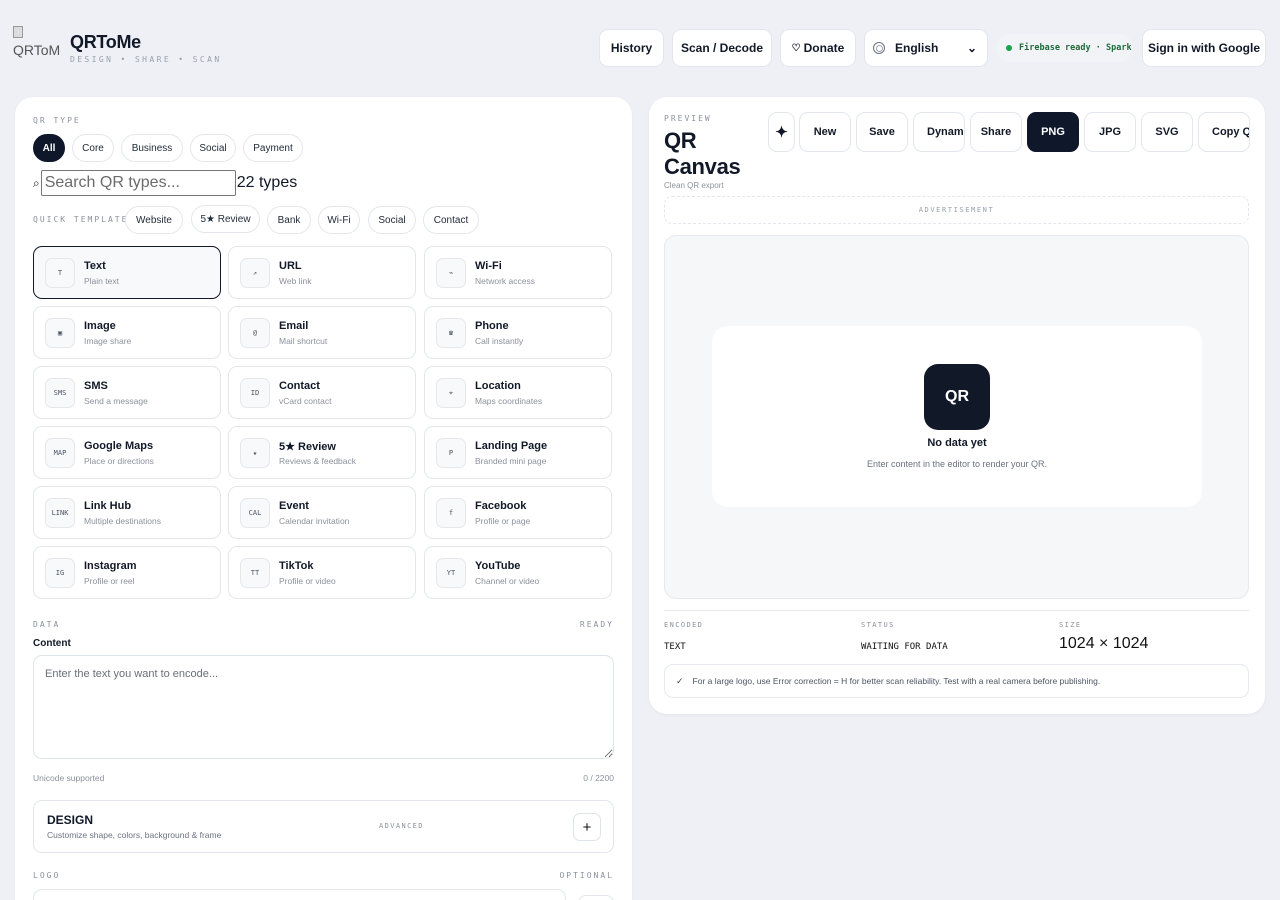 This screenshot has width=1280, height=900. Describe the element at coordinates (957, 397) in the screenshot. I see `qr-placeholder-icon: QR` at that location.